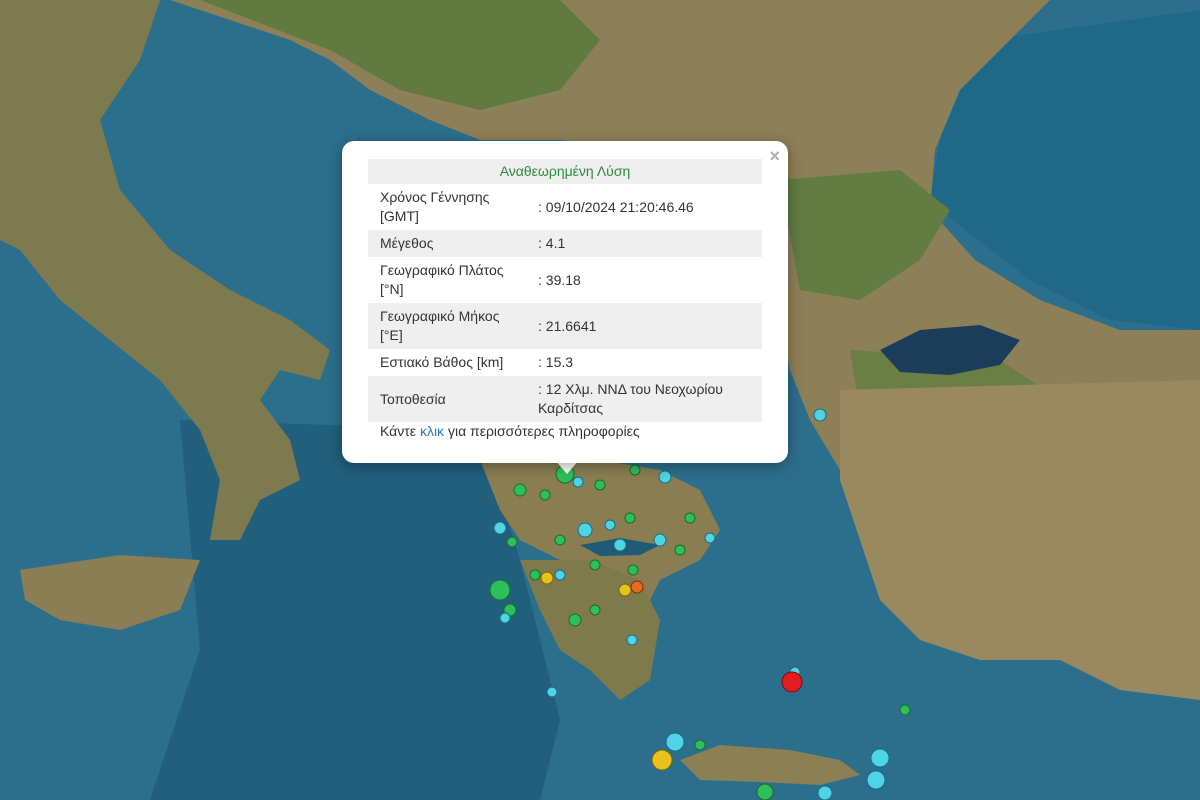  Describe the element at coordinates (442, 362) in the screenshot. I see `depth-label: Εστιακό Βάθος [km]` at that location.